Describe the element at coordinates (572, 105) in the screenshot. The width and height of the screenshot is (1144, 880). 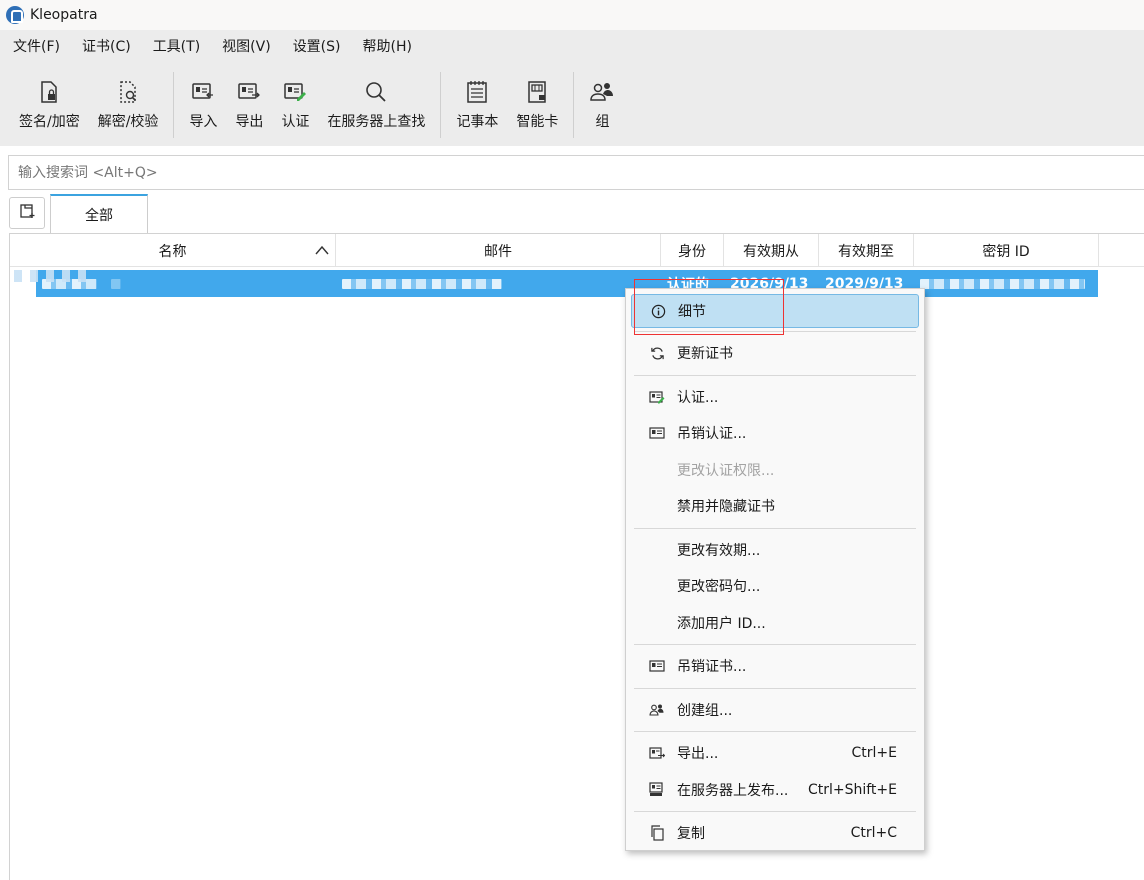
I see `toolbar: 签名/加密 解密/校验 导入 导出 认证 在服务器上查找 记事本 智能卡 组` at that location.